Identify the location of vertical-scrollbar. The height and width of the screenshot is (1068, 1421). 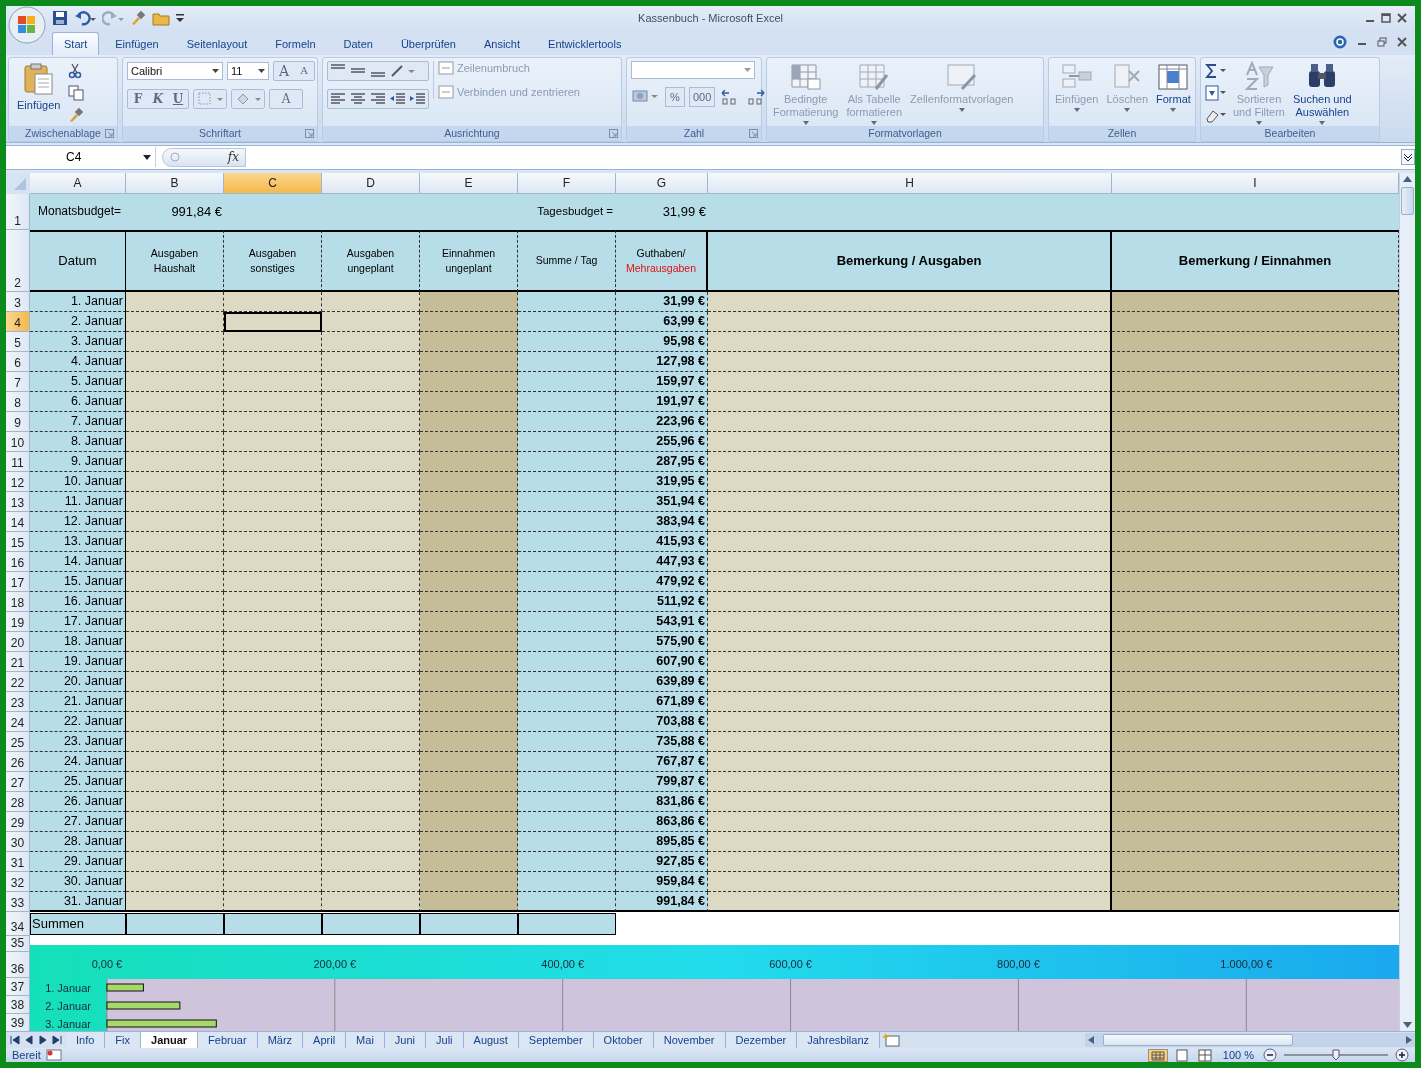
(1407, 601).